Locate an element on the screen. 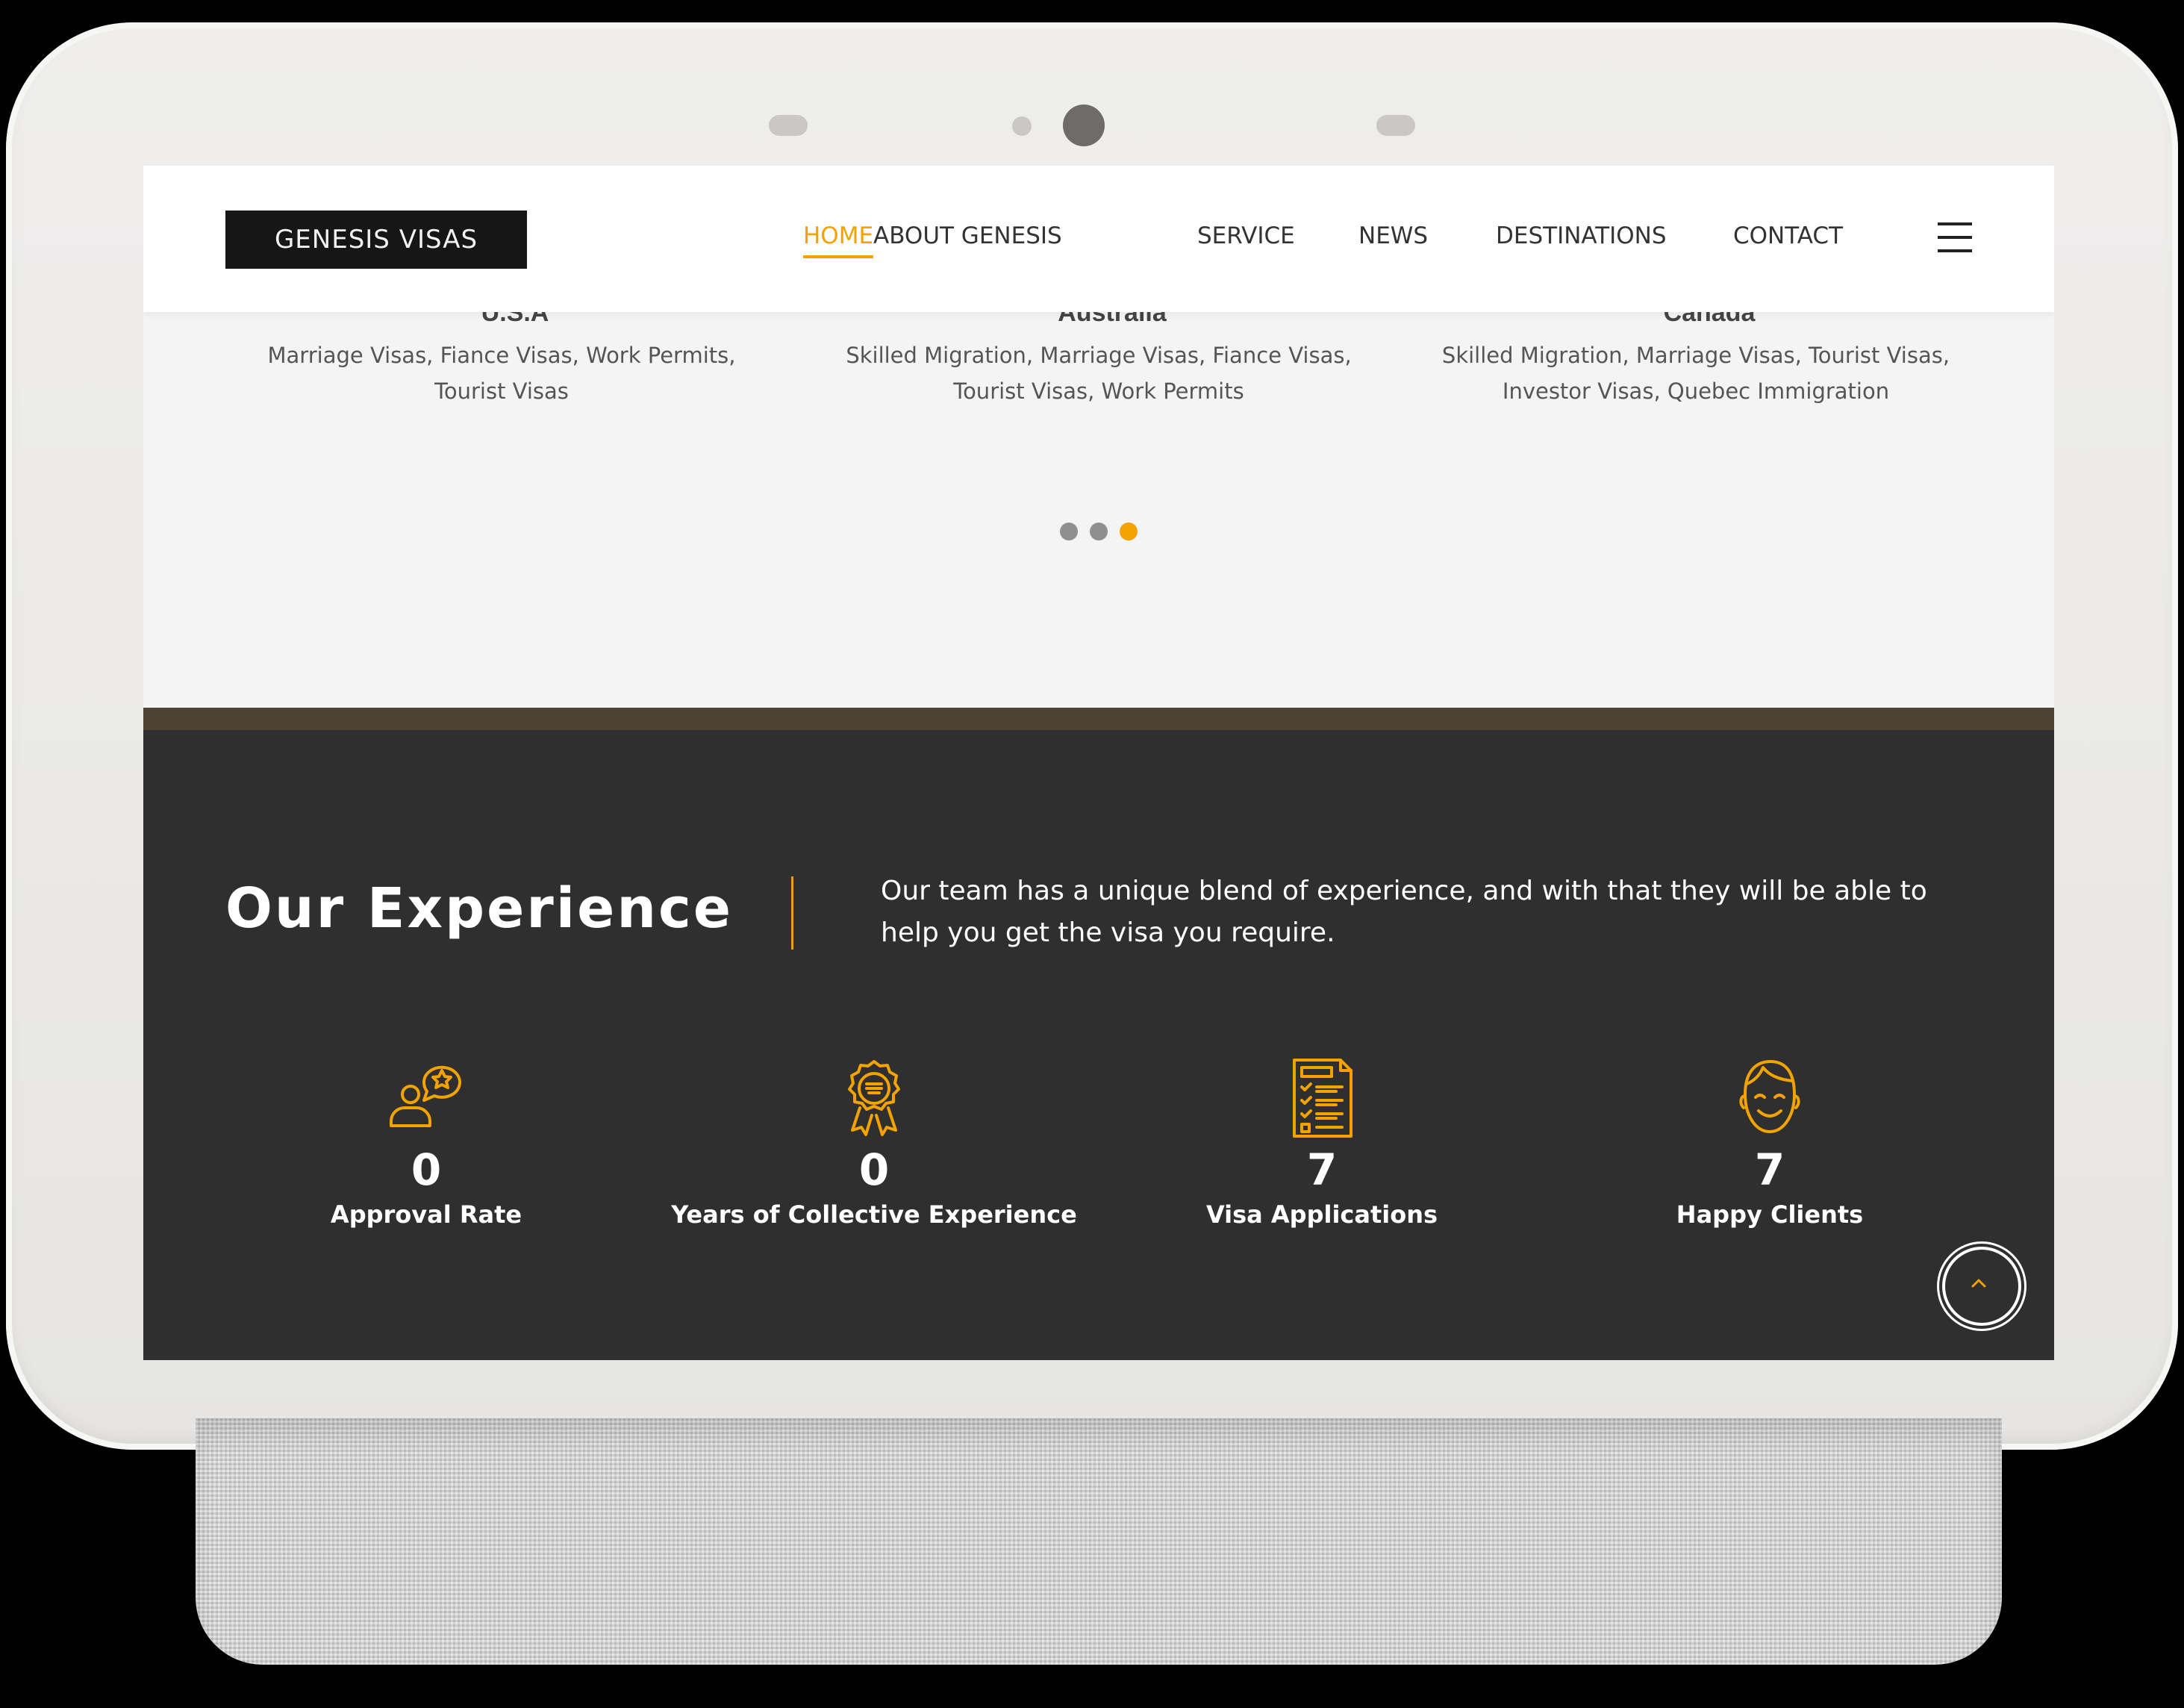 Image resolution: width=2184 pixels, height=1708 pixels. stat-approval-rate: 0 Approval Rate is located at coordinates (426, 1143).